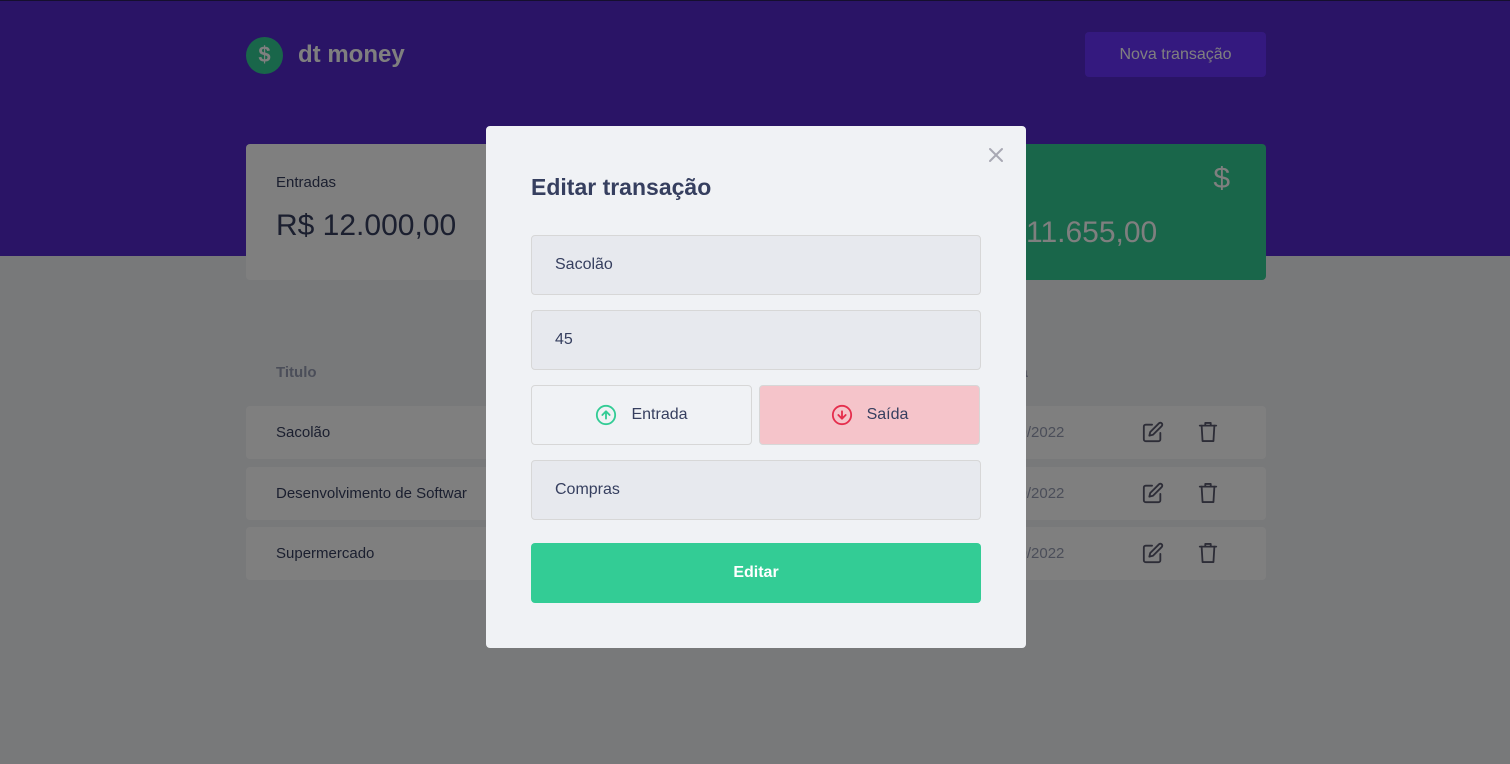  I want to click on submit-button: Editar, so click(756, 573).